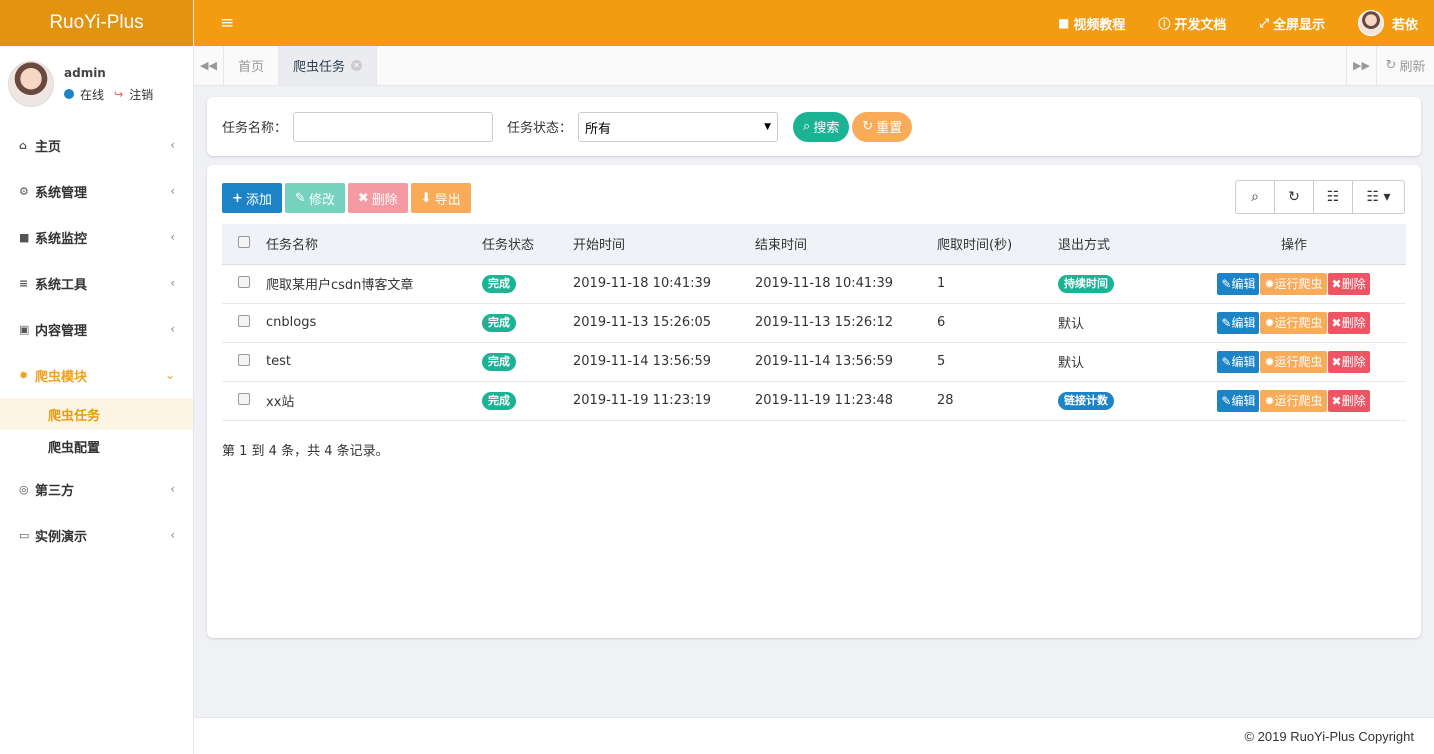 The image size is (1434, 754). Describe the element at coordinates (96, 329) in the screenshot. I see `sidebar-item-content: ▣ 内容管理 ‹` at that location.